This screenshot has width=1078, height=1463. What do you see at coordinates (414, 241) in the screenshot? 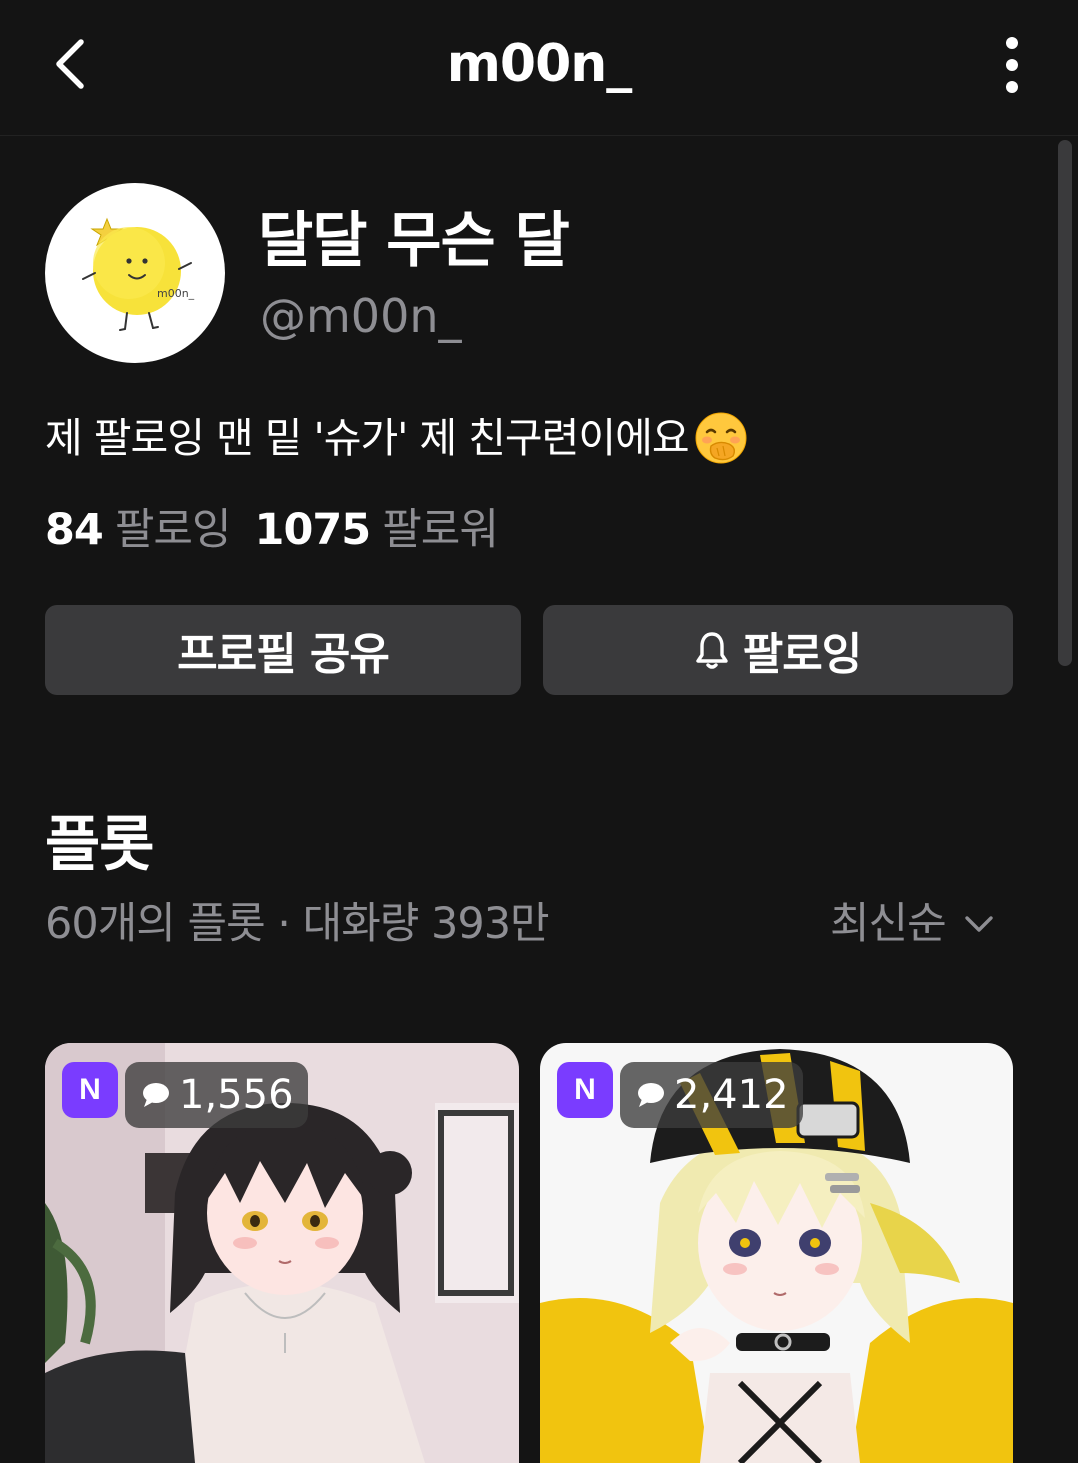
I see `display-name: 달달 무슨 달` at bounding box center [414, 241].